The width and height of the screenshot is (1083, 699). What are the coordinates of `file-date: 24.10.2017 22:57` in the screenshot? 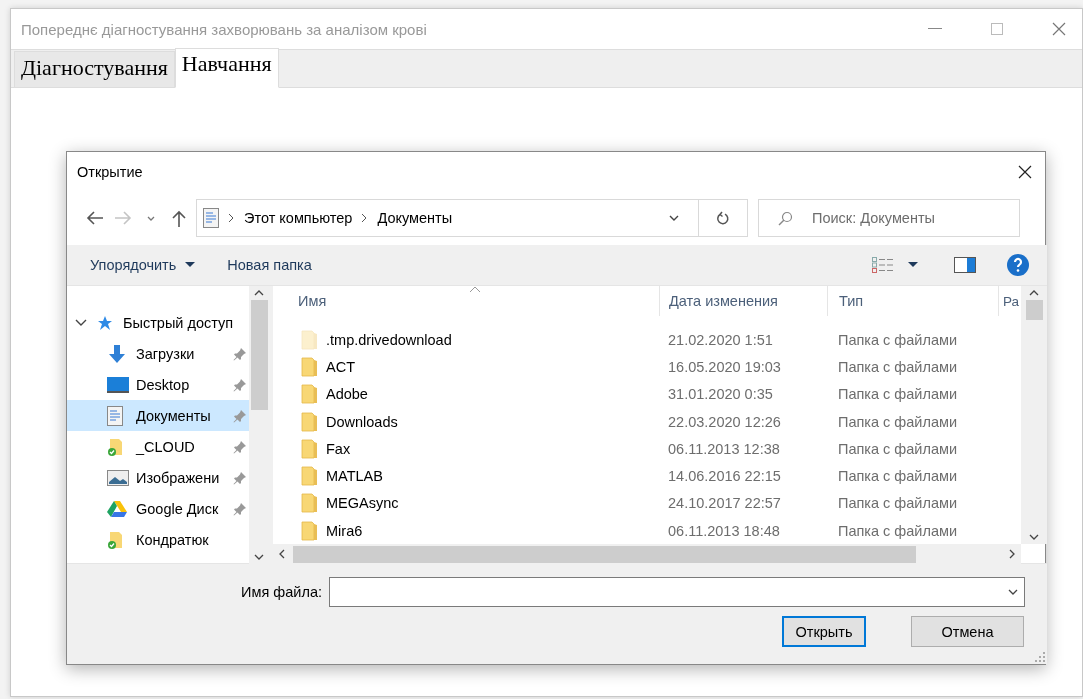 It's located at (724, 503).